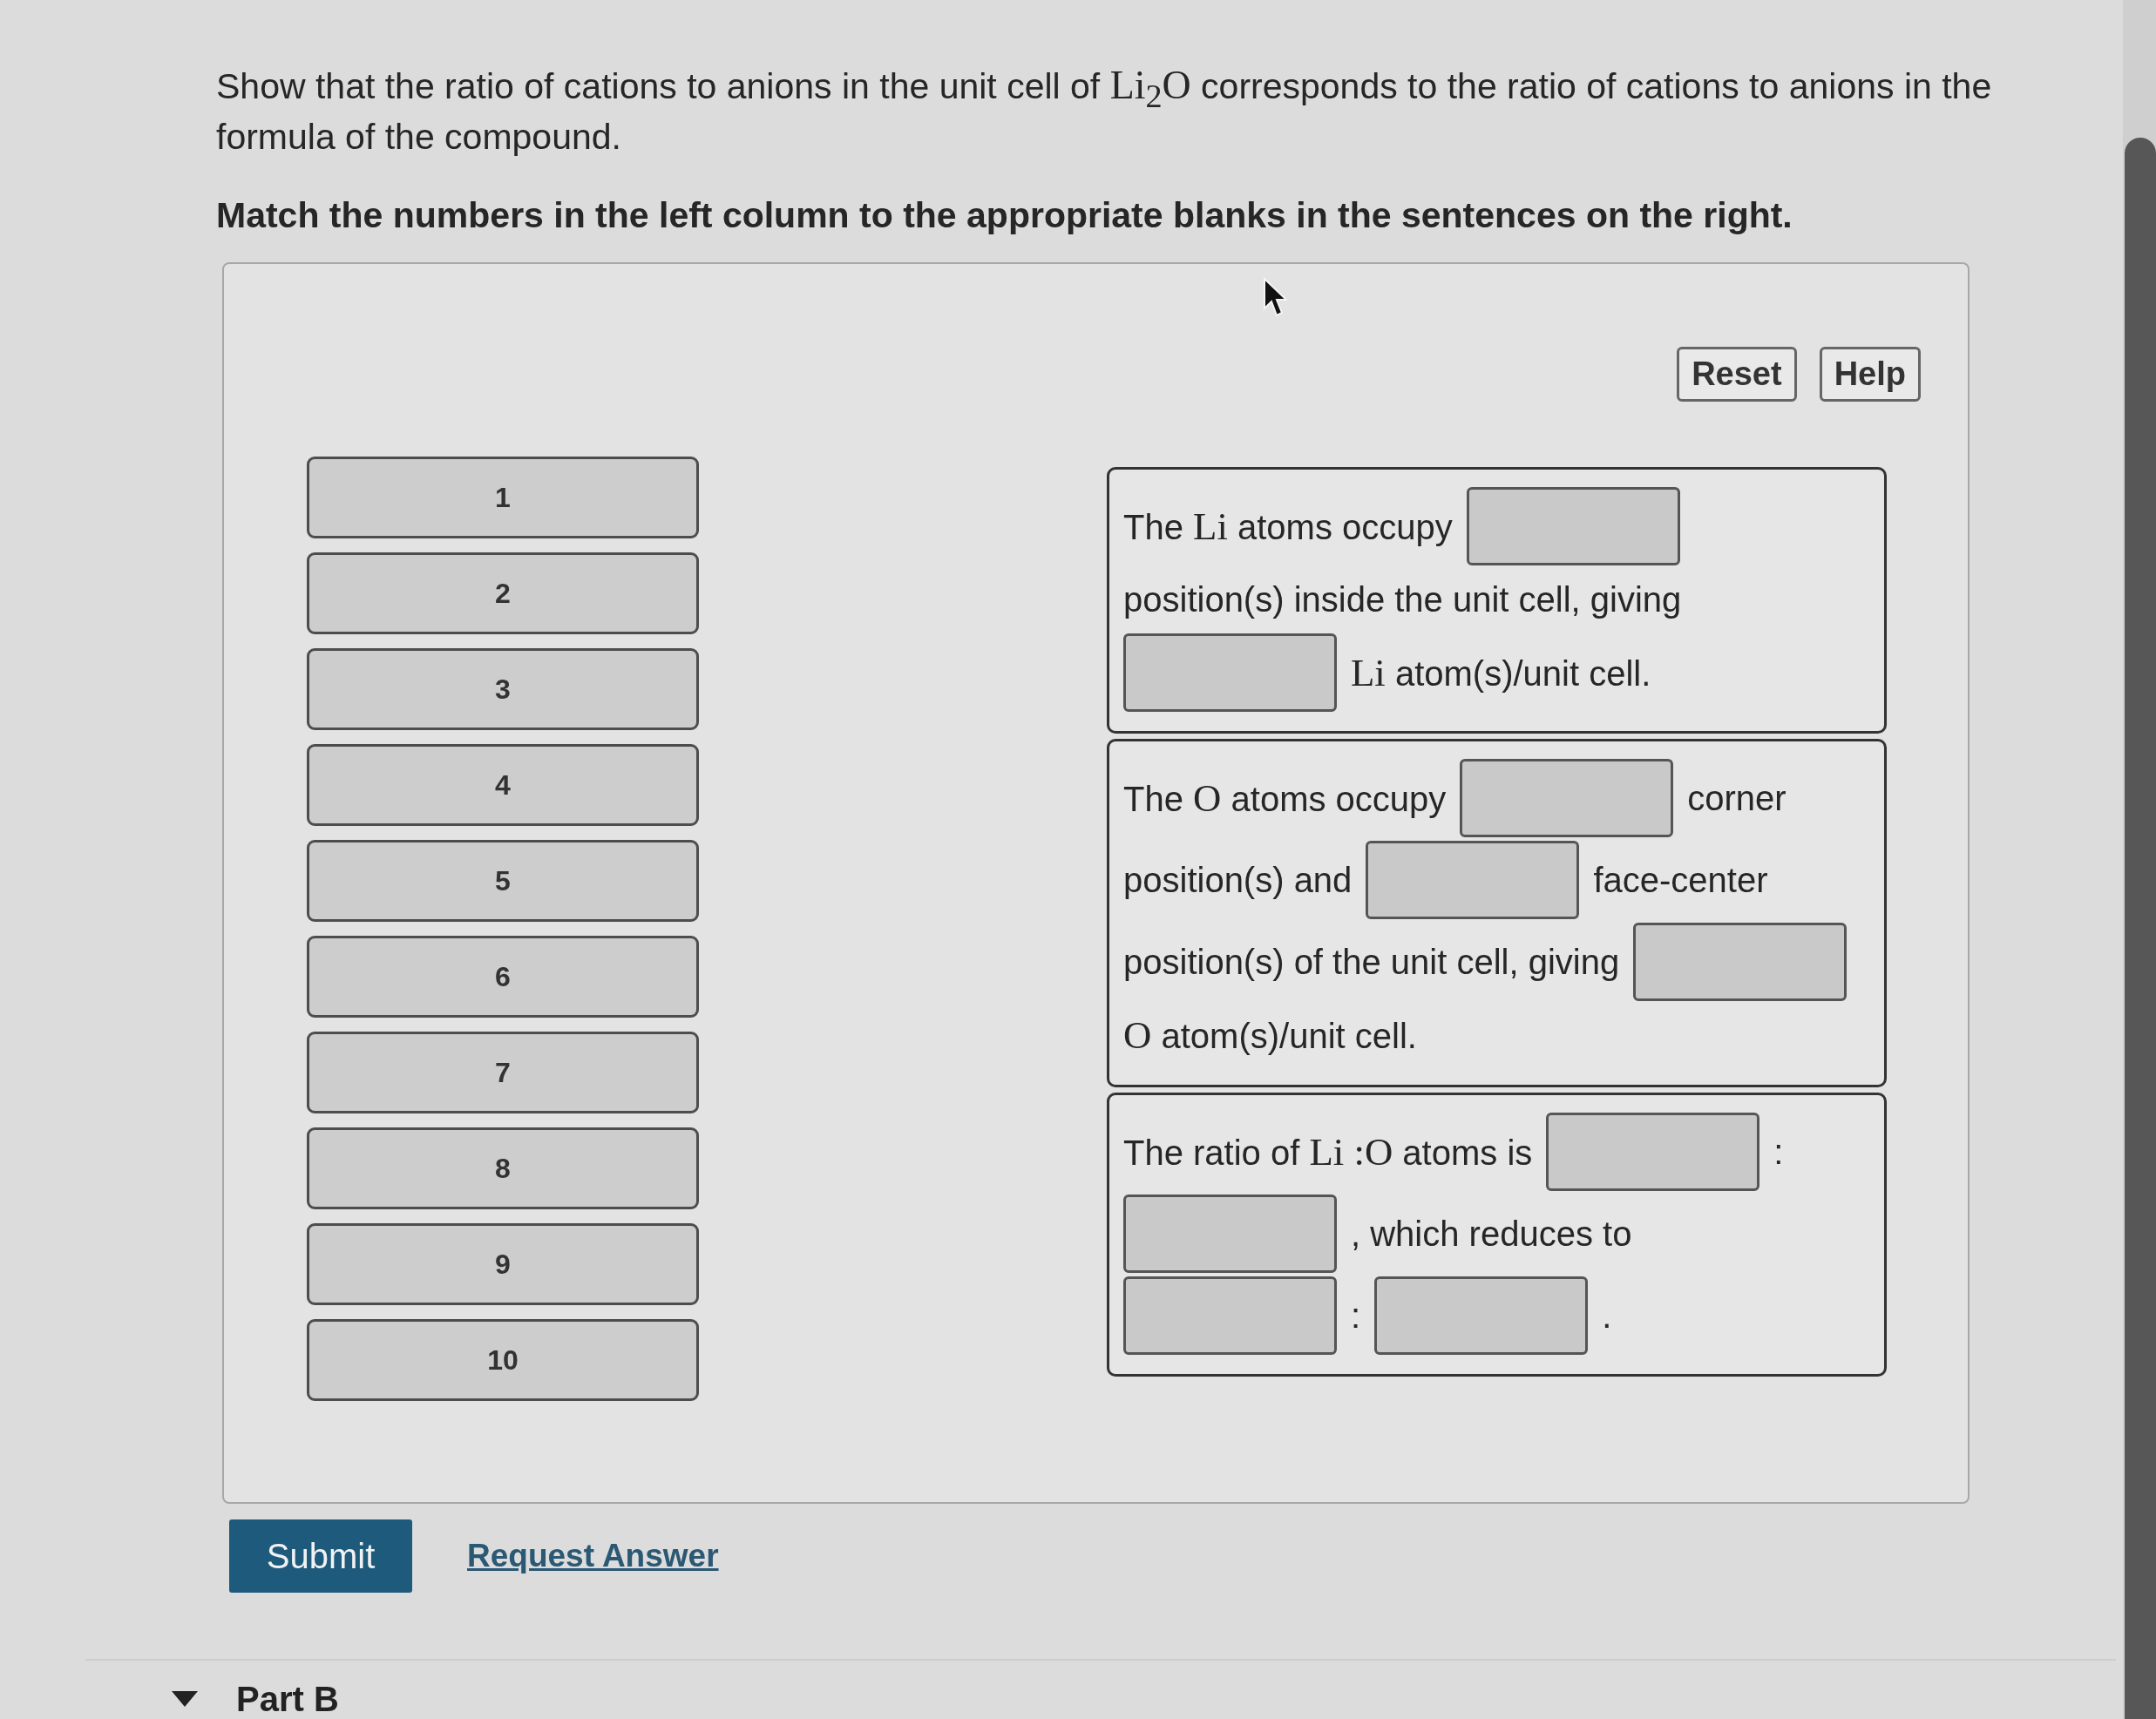 This screenshot has width=2156, height=1719. I want to click on number-tile: 10, so click(503, 1360).